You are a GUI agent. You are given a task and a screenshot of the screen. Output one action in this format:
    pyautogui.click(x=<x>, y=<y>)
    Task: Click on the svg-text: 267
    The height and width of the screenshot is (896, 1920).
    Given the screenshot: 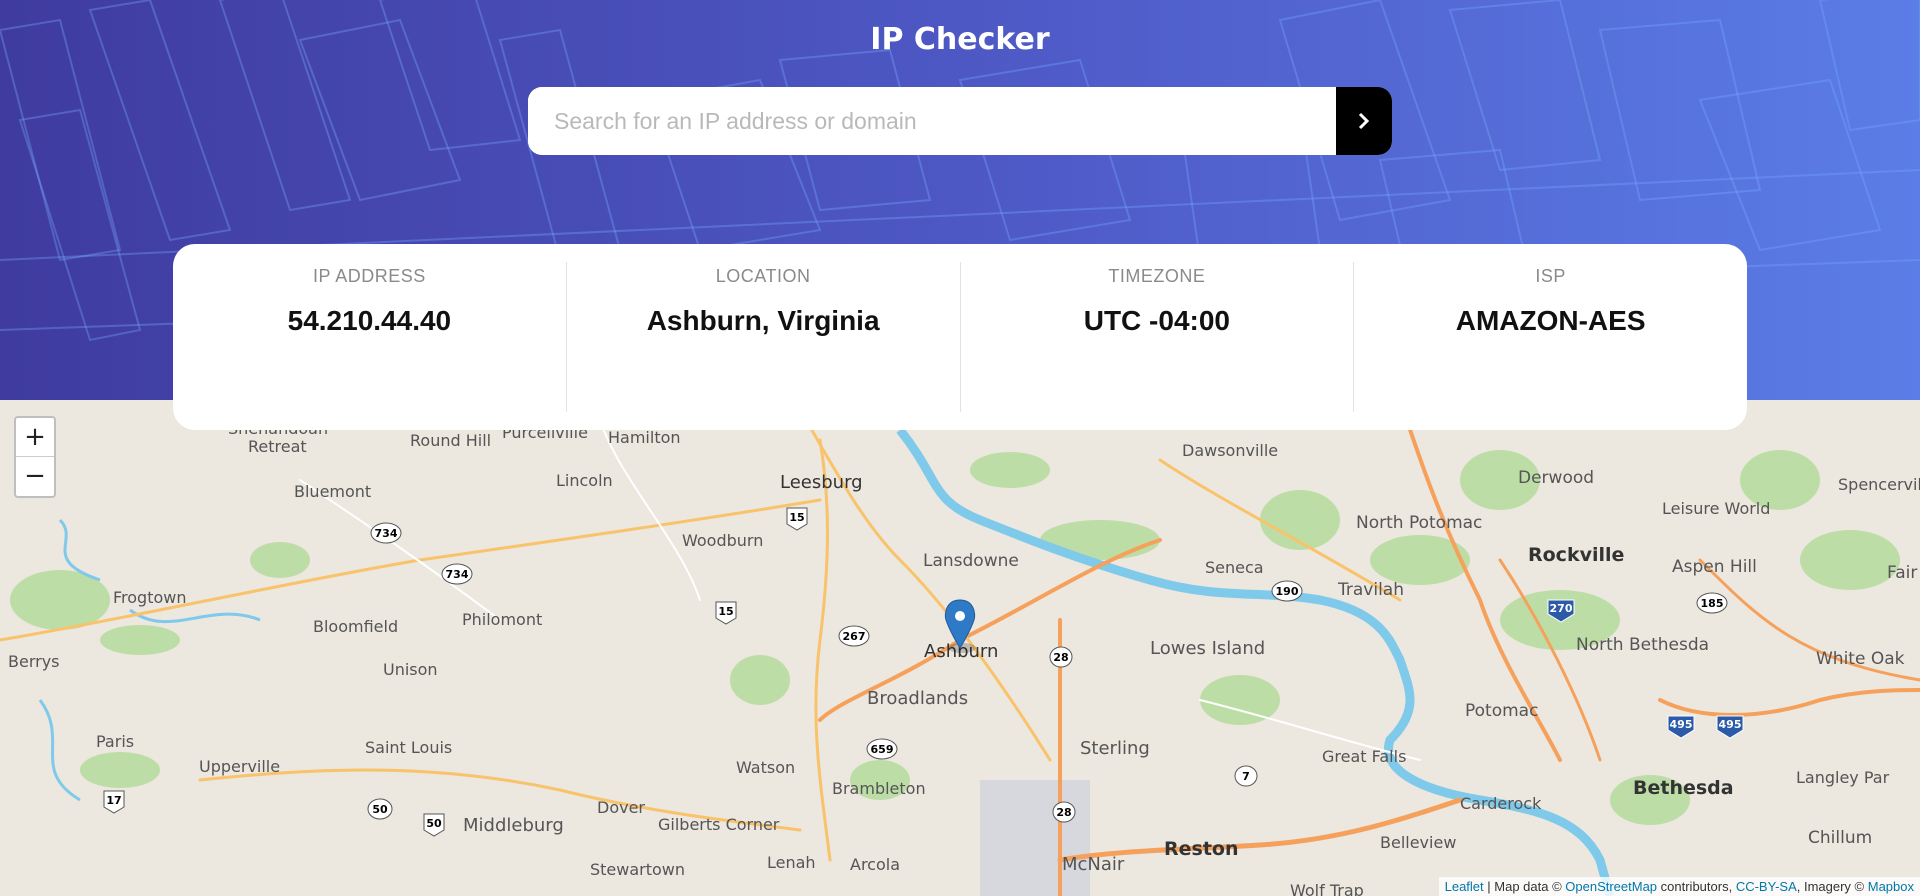 What is the action you would take?
    pyautogui.click(x=854, y=636)
    